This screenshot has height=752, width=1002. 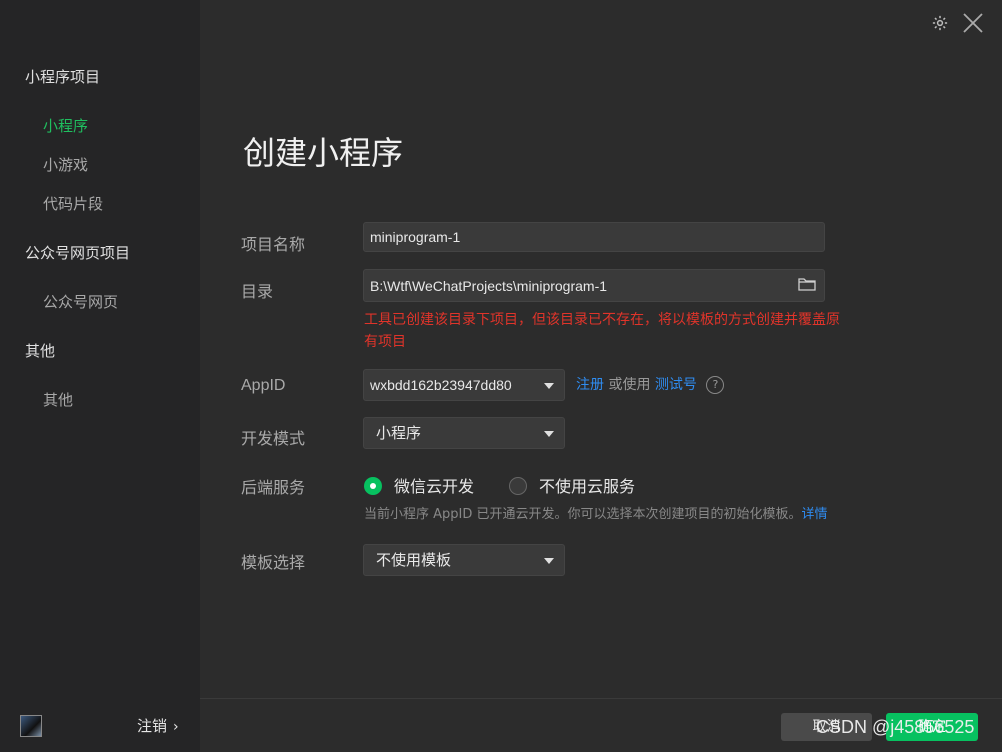 I want to click on directory-label: 目录, so click(x=257, y=291).